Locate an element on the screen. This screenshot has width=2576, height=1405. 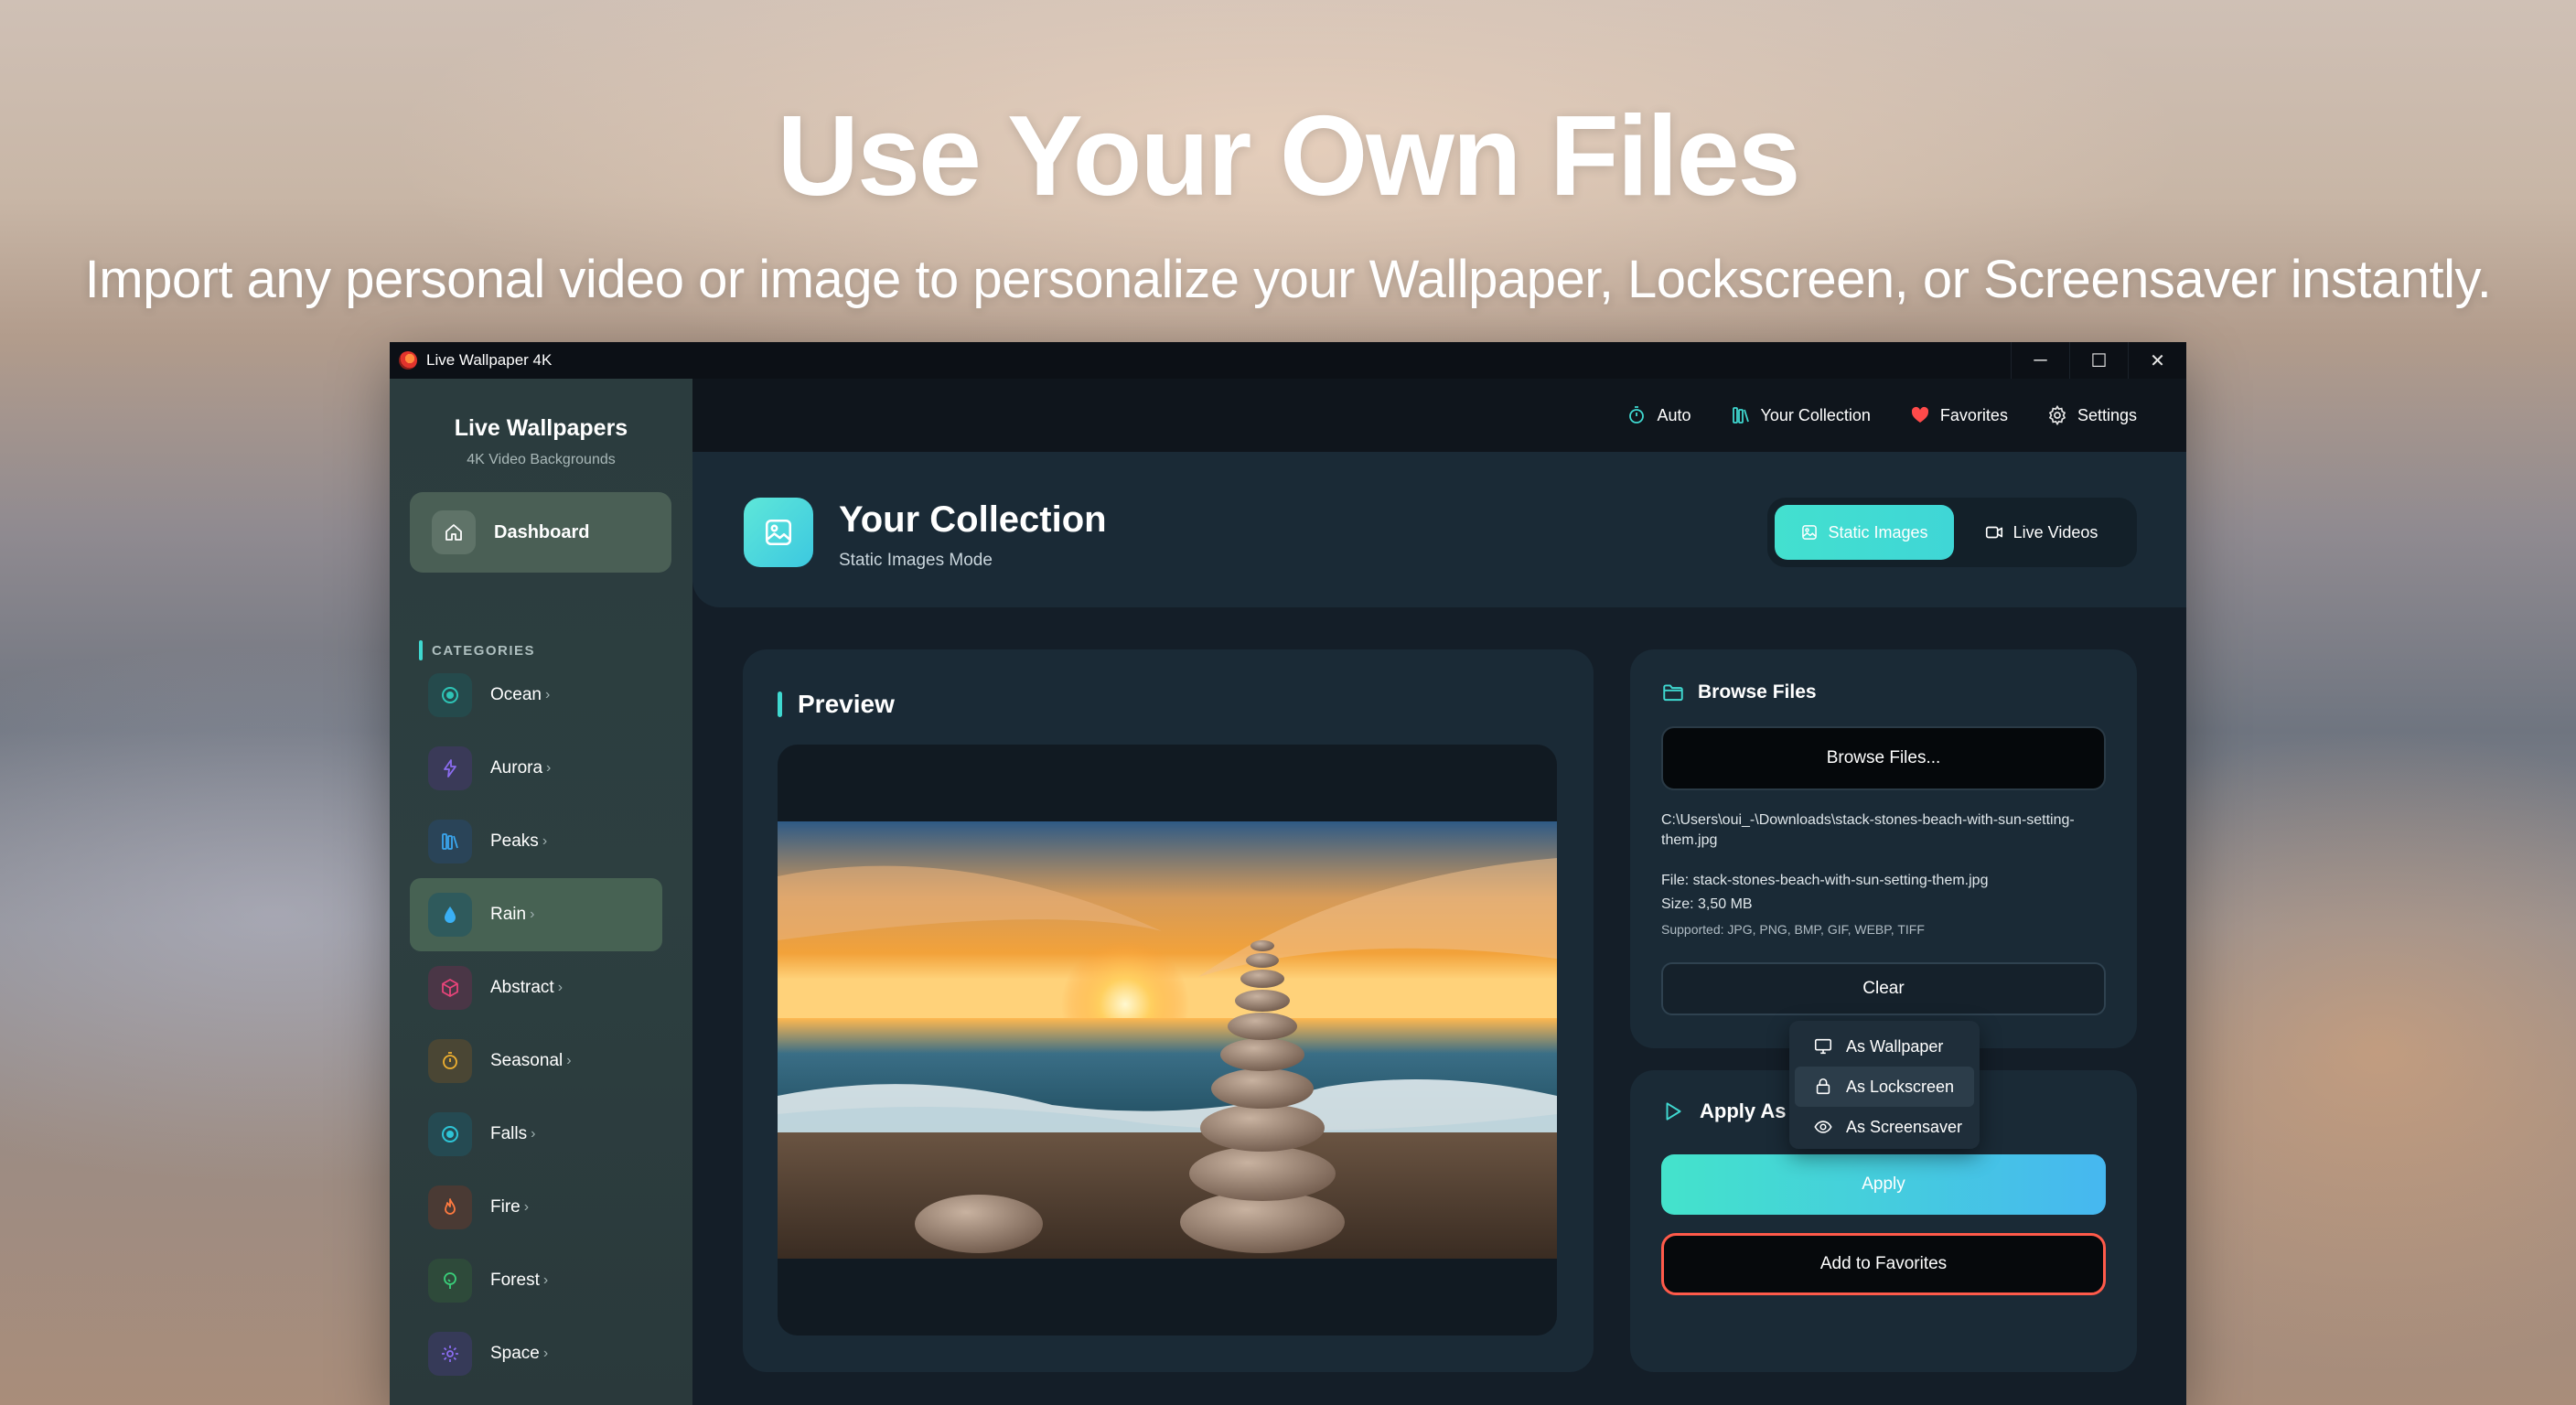
close-button: ✕ is located at coordinates (2157, 360).